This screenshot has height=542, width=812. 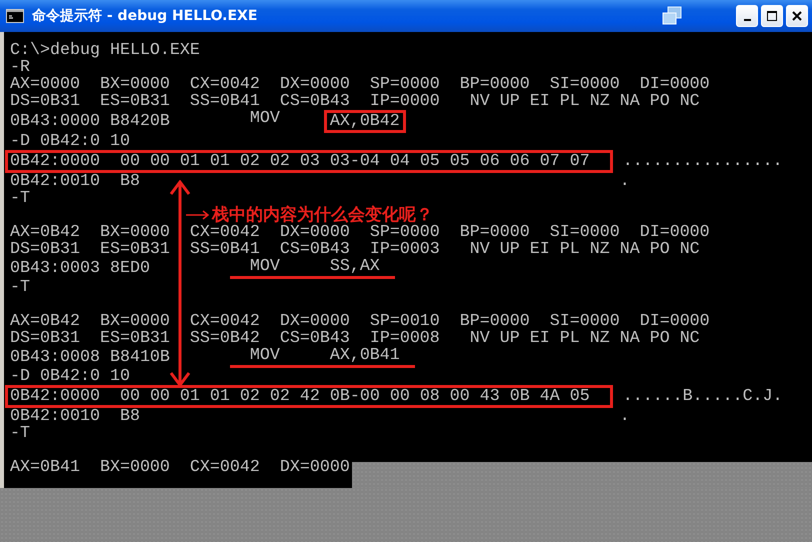 I want to click on pointer-arrow, so click(x=198, y=215).